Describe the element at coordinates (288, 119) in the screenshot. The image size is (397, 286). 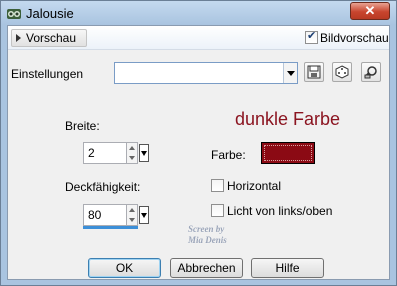
I see `annotation-dunkle-farbe: dunkle Farbe` at that location.